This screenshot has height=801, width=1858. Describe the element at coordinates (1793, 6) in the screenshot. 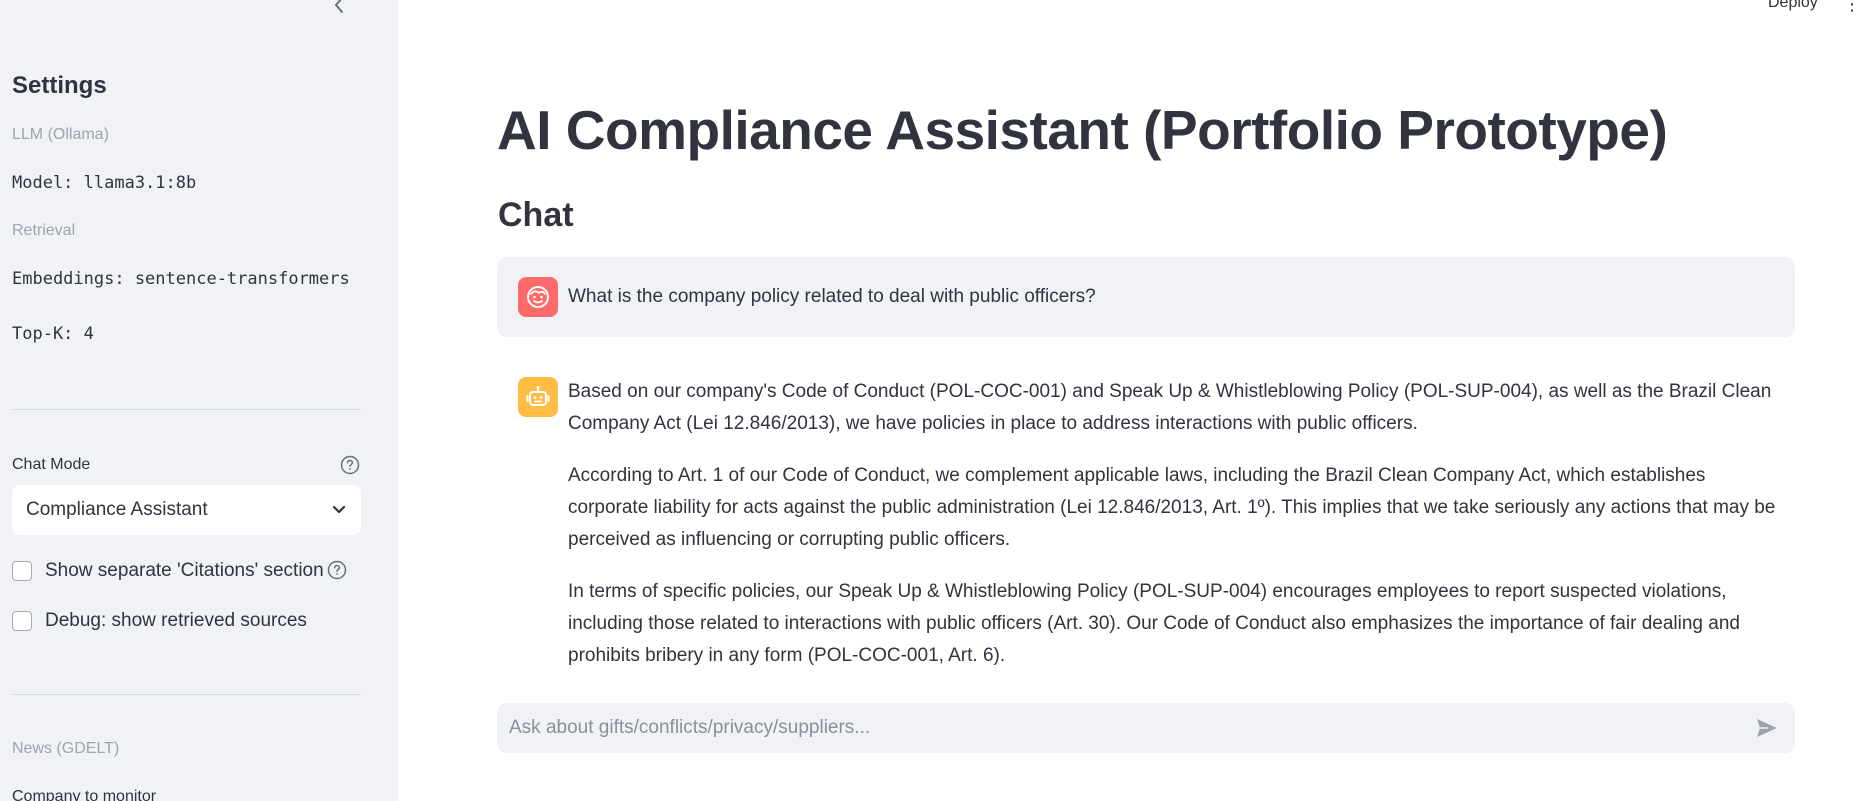

I see `deploy-button: Deploy` at that location.